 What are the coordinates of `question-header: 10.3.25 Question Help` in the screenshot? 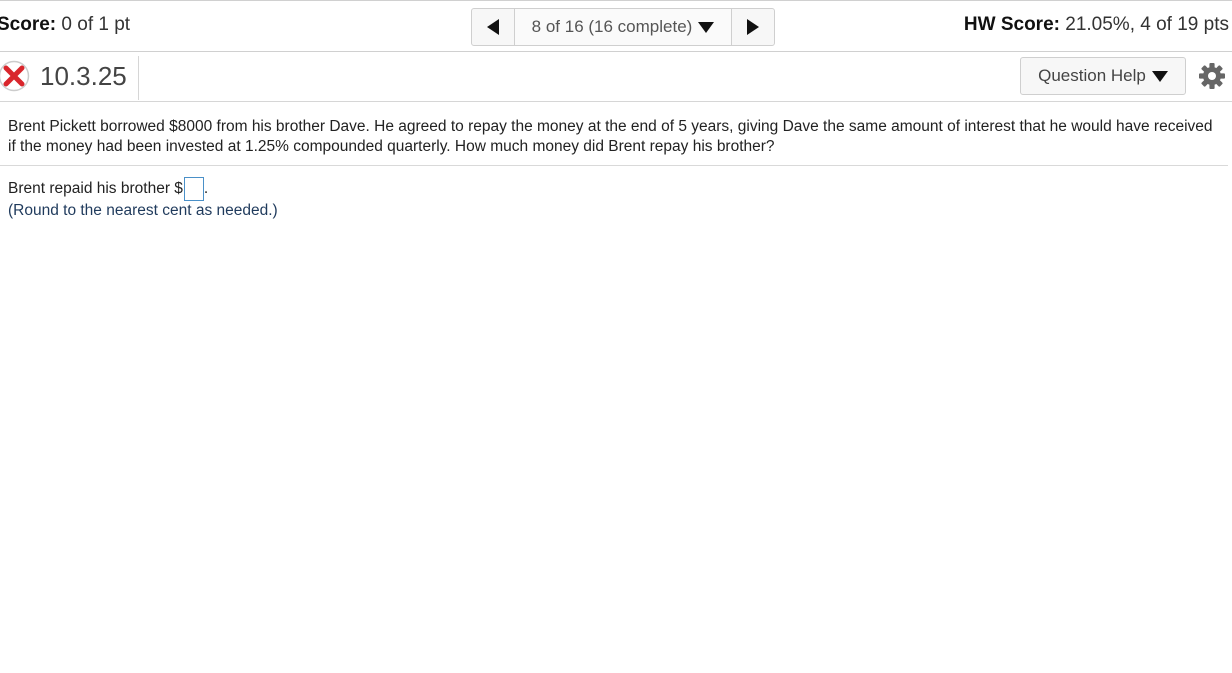 It's located at (616, 77).